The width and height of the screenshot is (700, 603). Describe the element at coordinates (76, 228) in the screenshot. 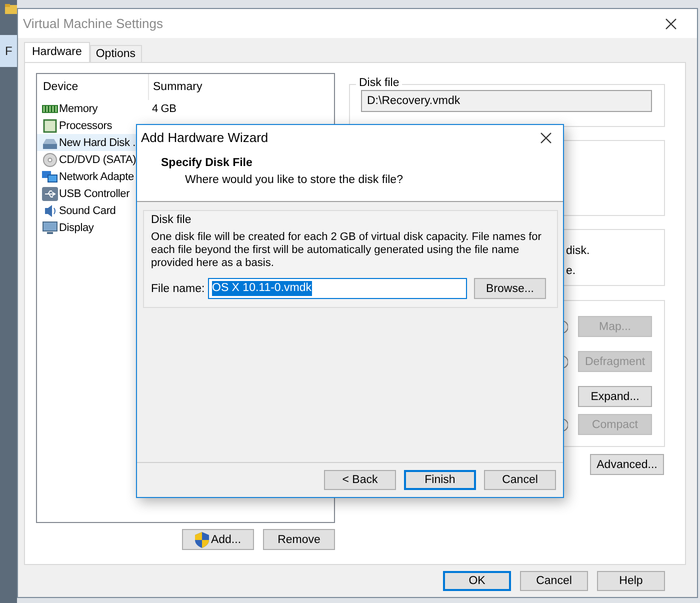

I see `device-name: Display` at that location.